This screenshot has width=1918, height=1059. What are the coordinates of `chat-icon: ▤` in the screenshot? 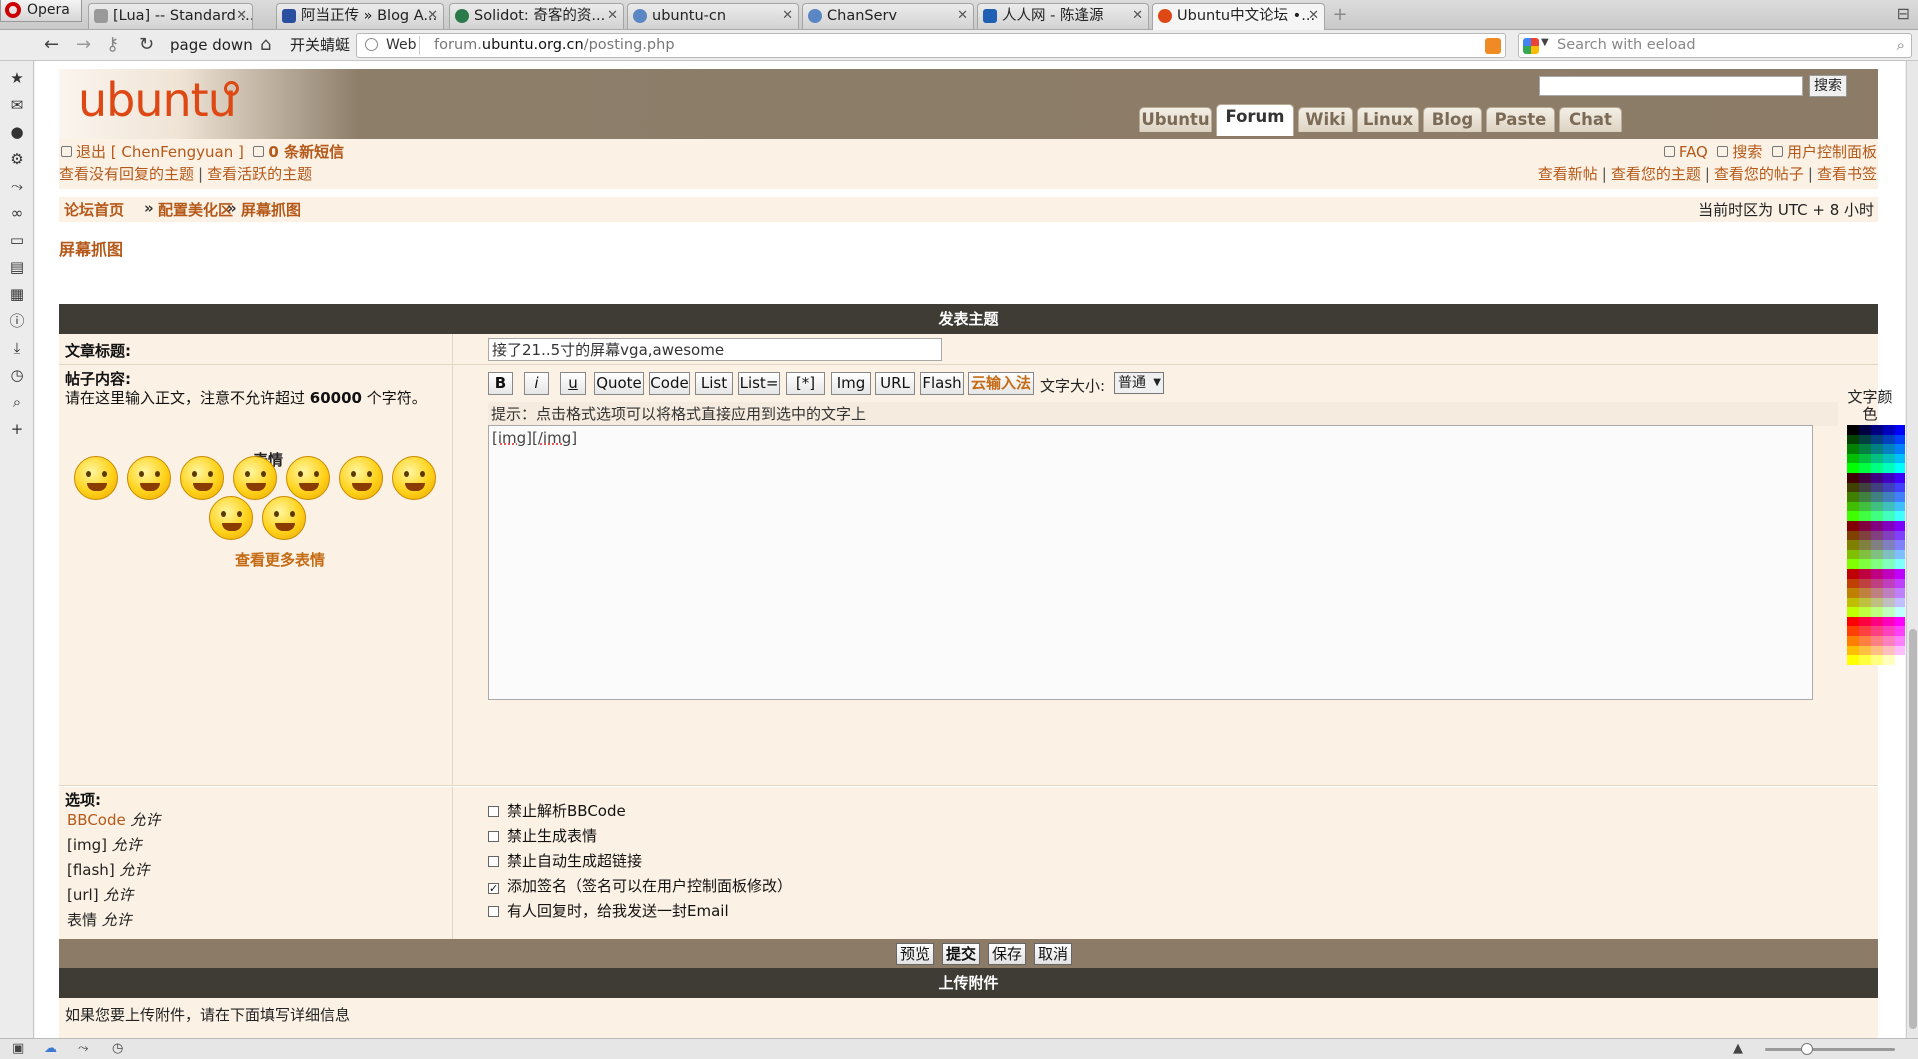 It's located at (17, 267).